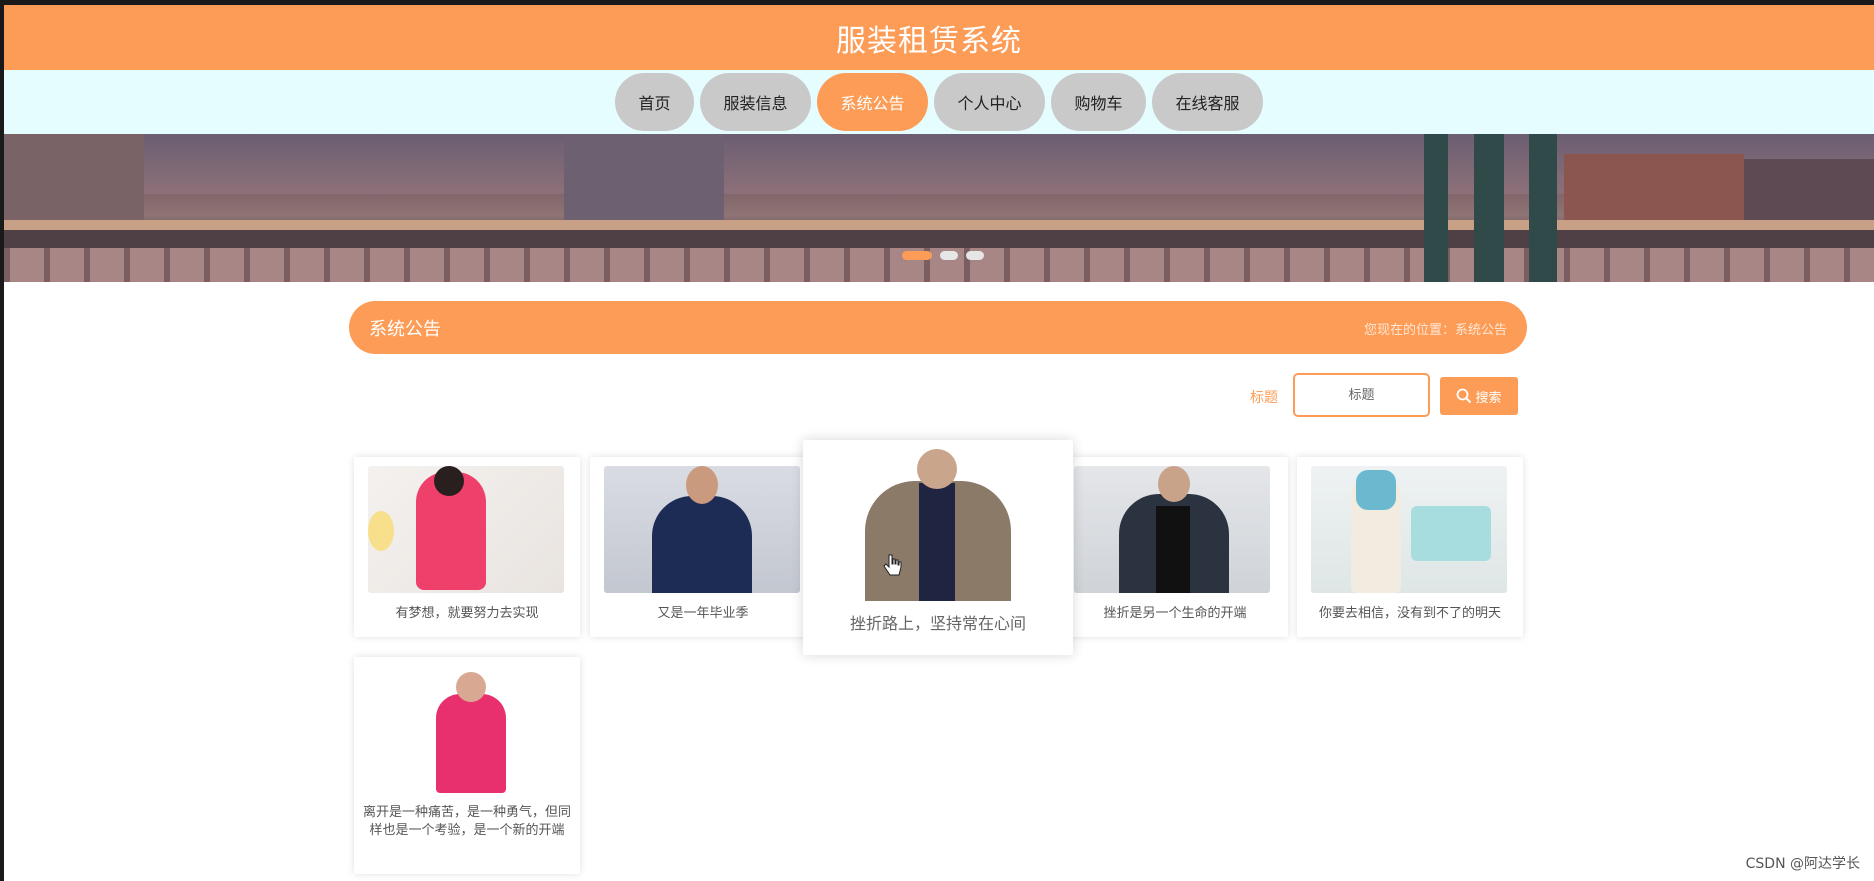 This screenshot has height=881, width=1874. I want to click on announcement-card: 挫折是另一个生命的开端, so click(1175, 547).